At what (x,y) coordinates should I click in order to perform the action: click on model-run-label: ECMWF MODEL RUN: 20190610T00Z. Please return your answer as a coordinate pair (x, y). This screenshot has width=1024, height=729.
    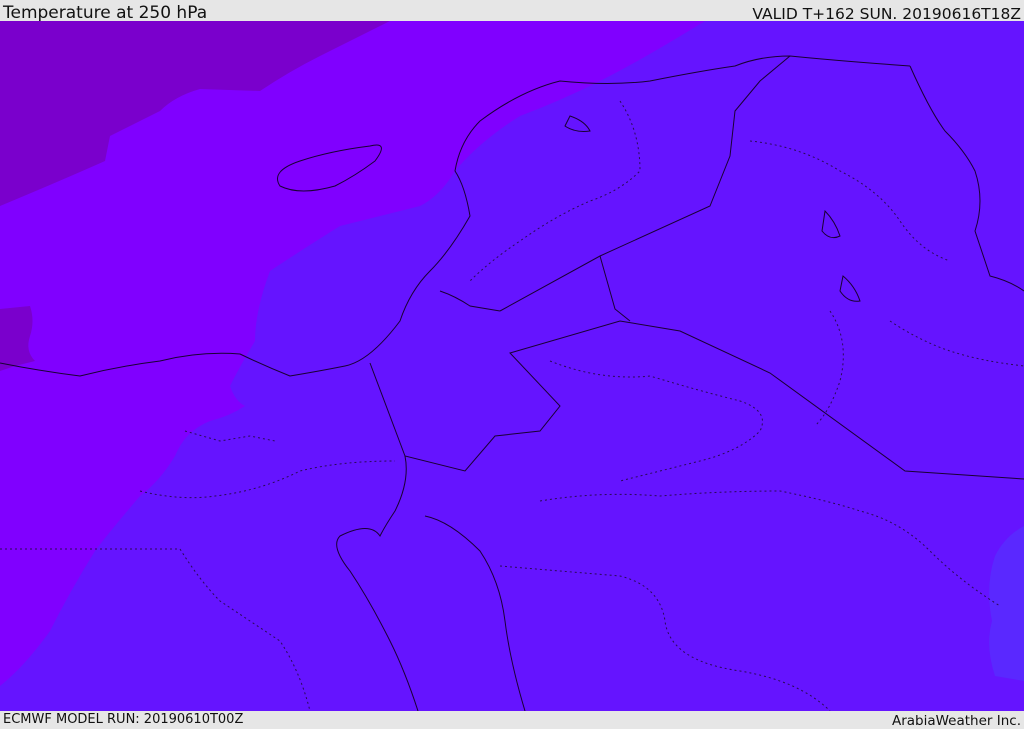
    Looking at the image, I should click on (123, 719).